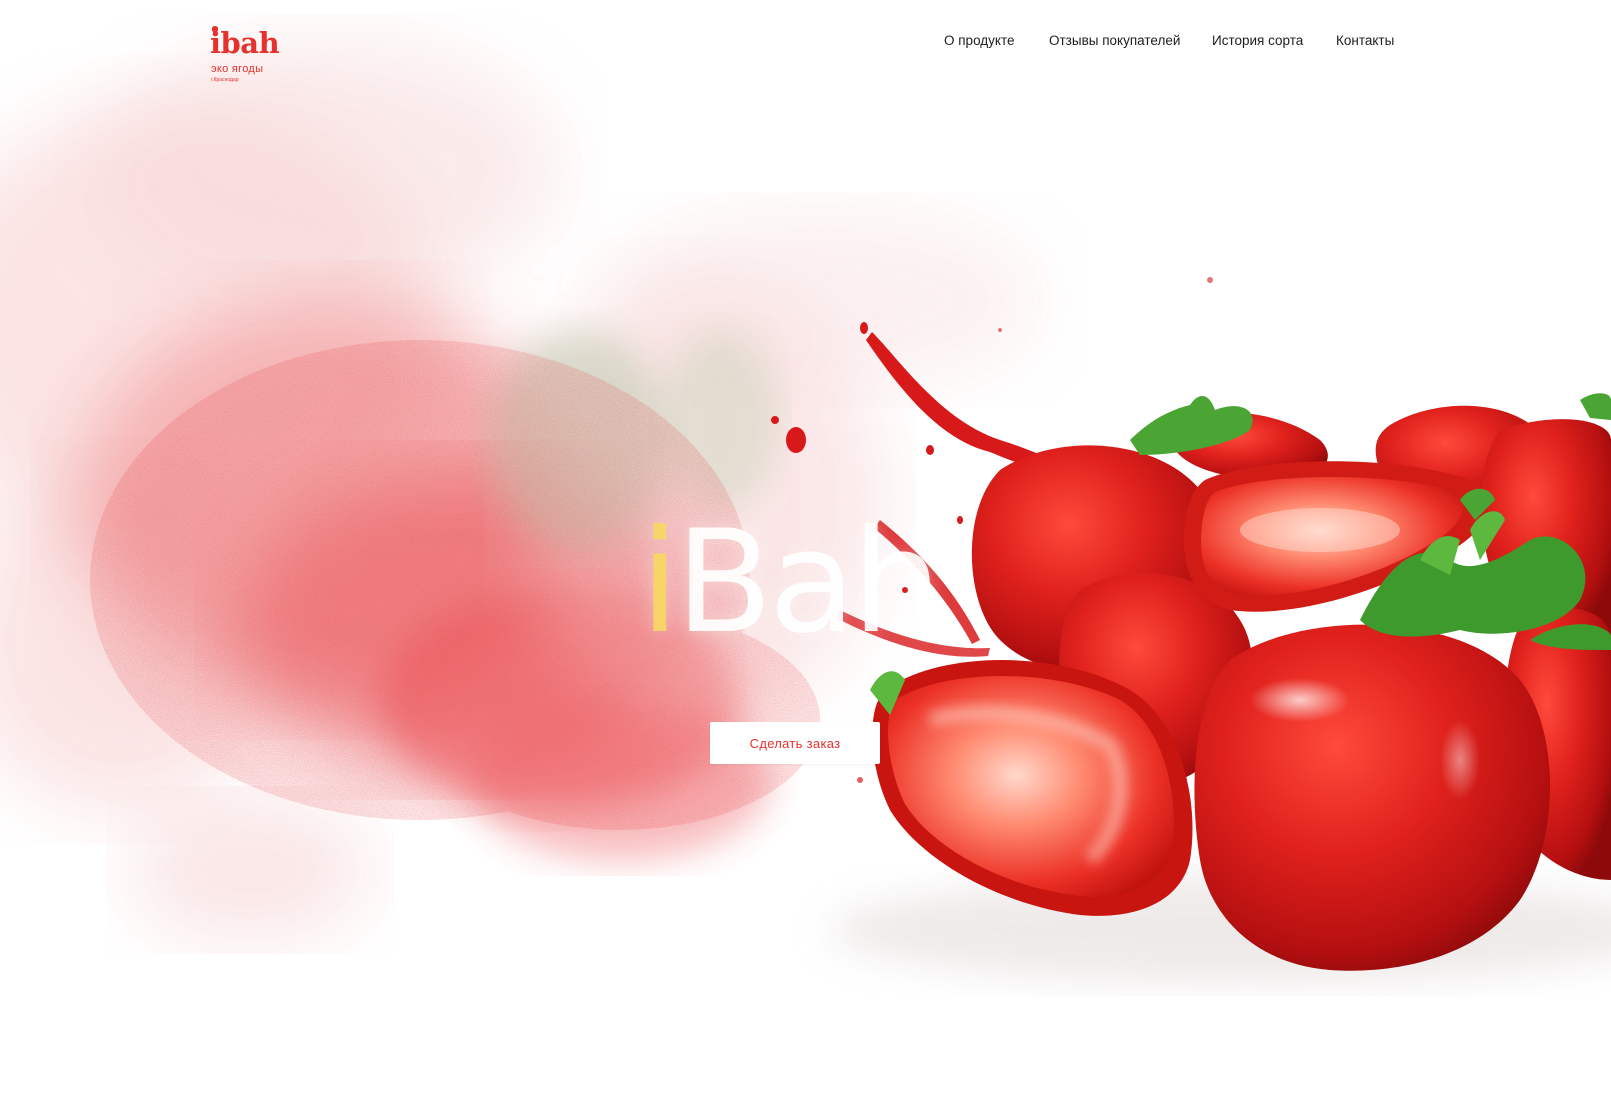  I want to click on logo-tagline: эко ягоды, so click(237, 69).